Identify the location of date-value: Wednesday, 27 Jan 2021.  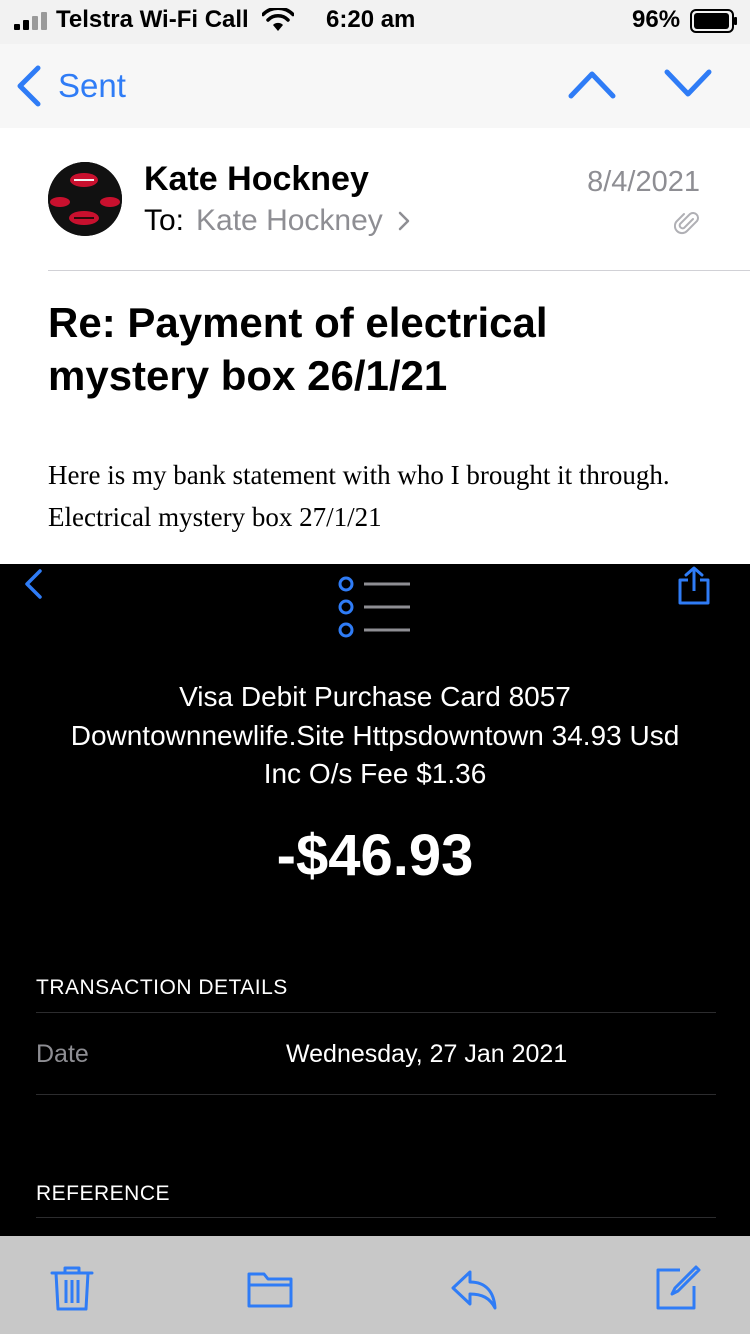
(427, 1054).